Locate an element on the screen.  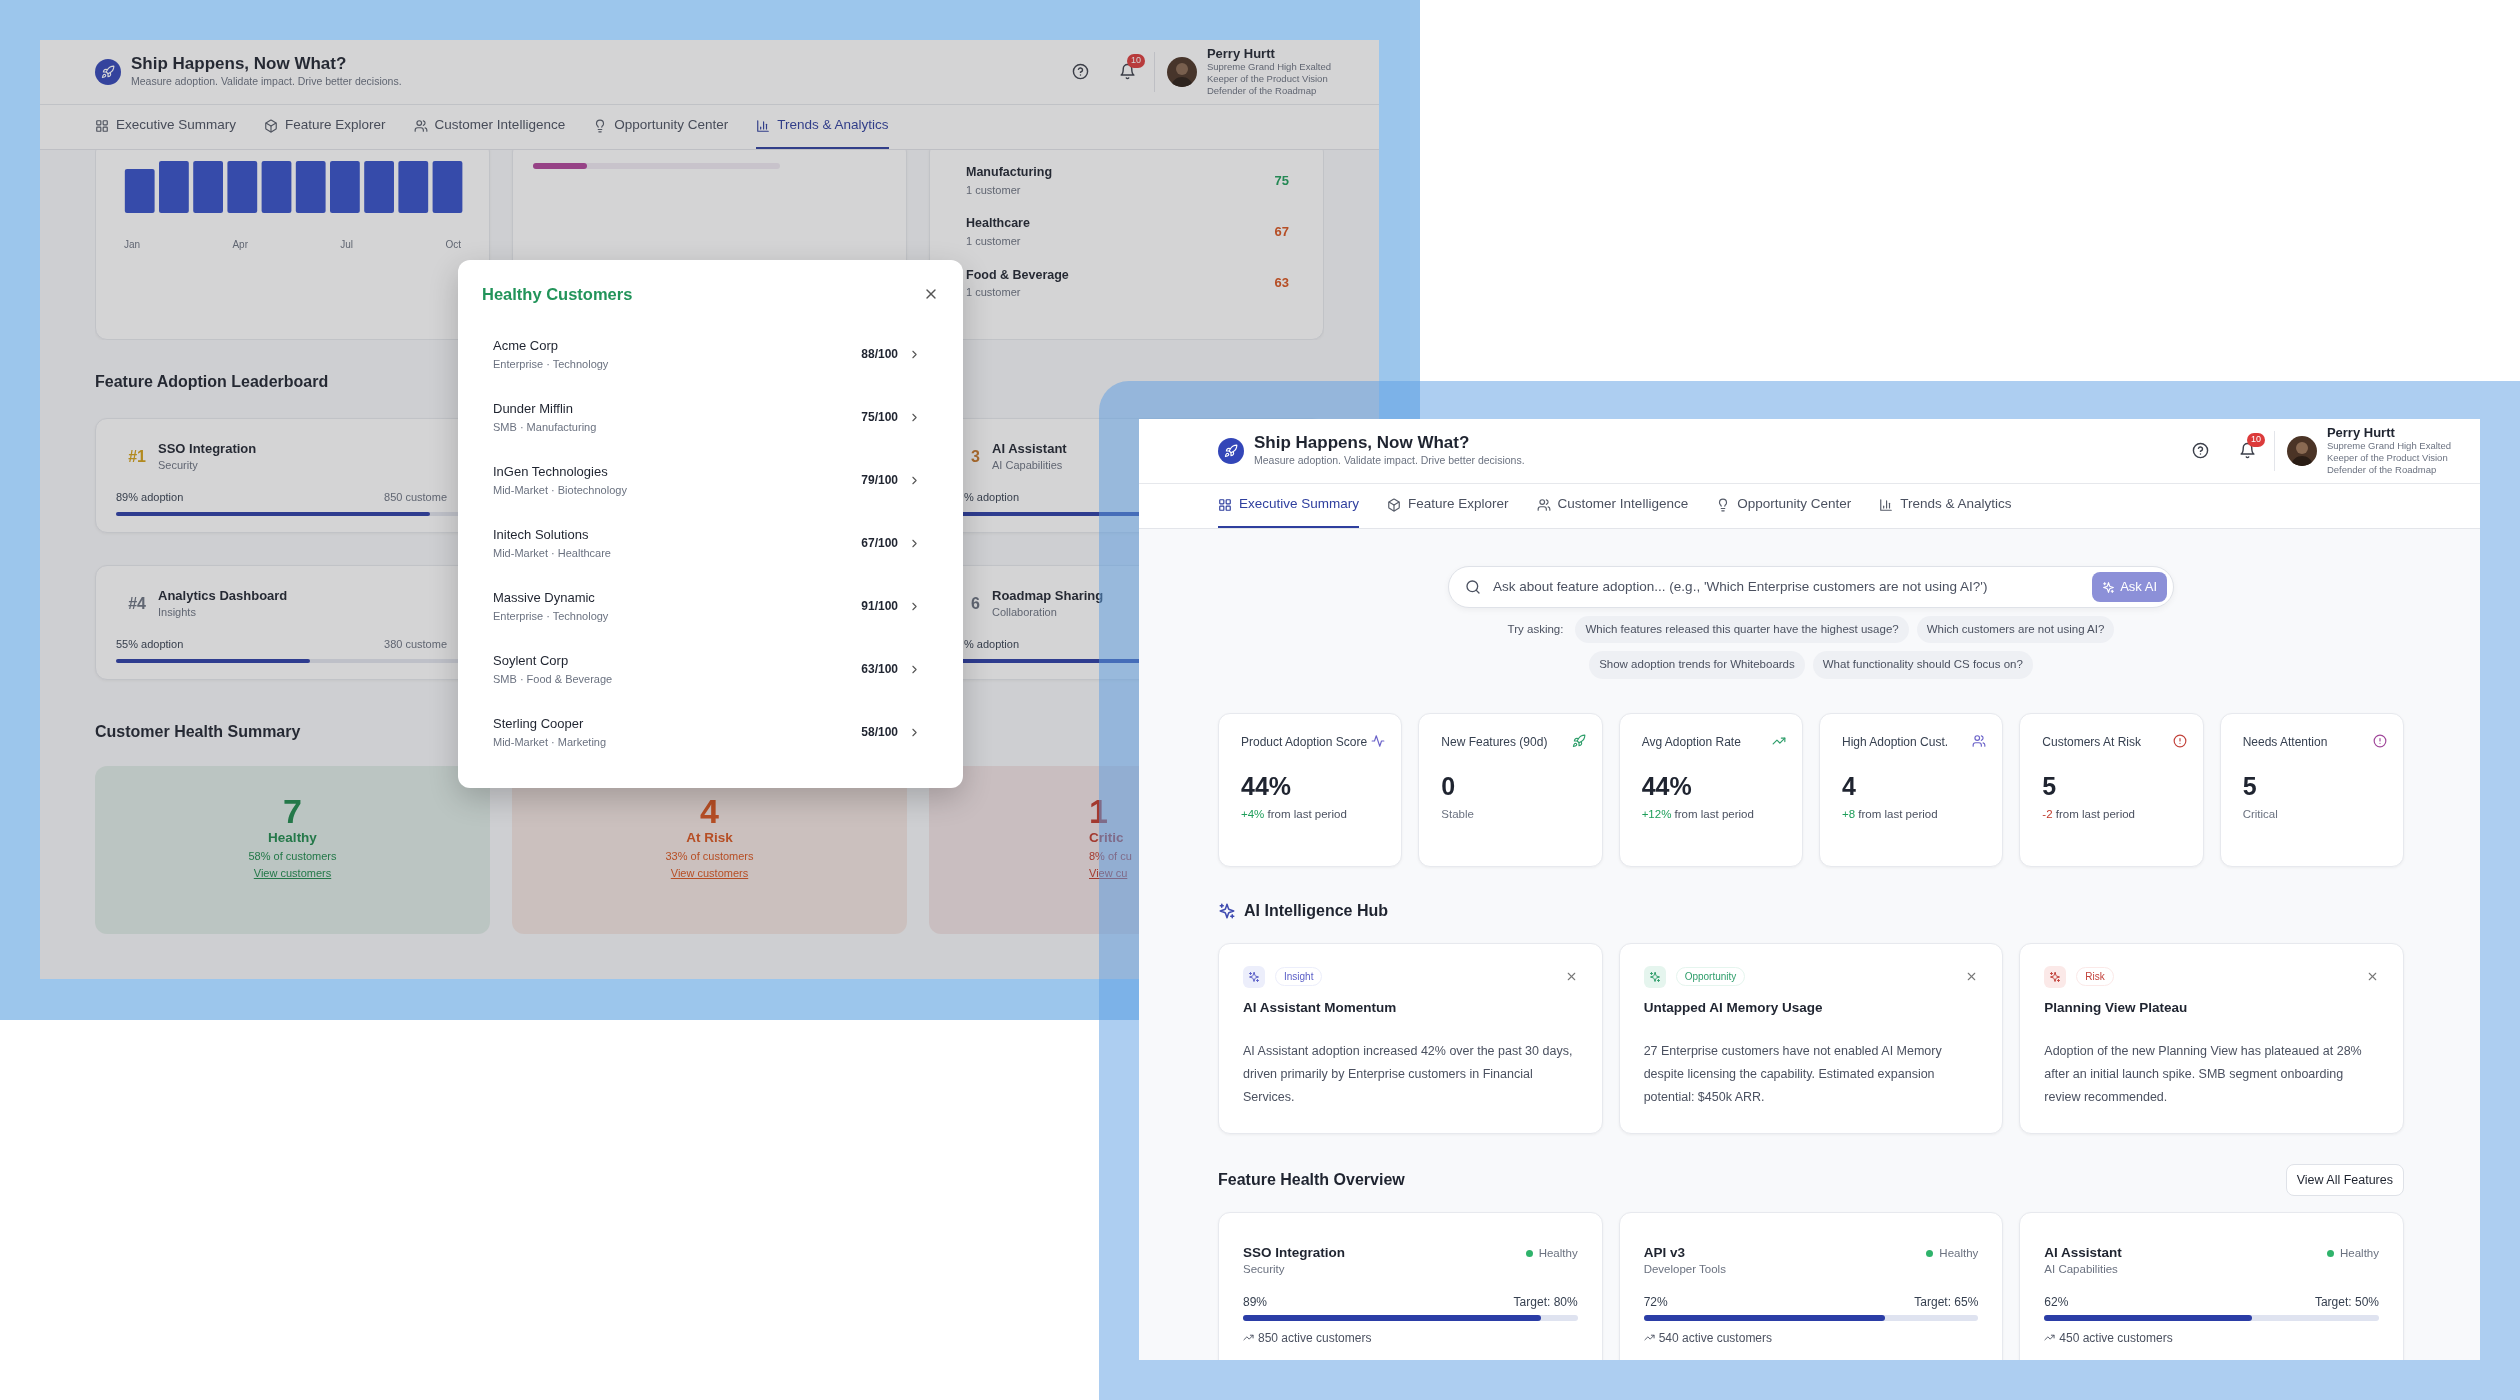
insight-tag: Insight is located at coordinates (1299, 976).